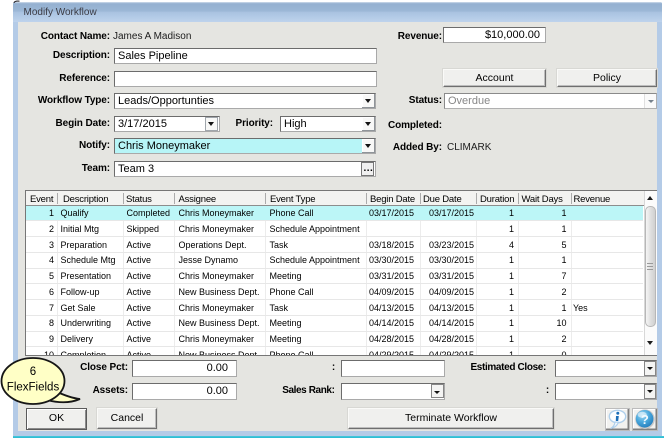 The image size is (664, 438). Describe the element at coordinates (33, 388) in the screenshot. I see `svg-text: FlexFields` at that location.